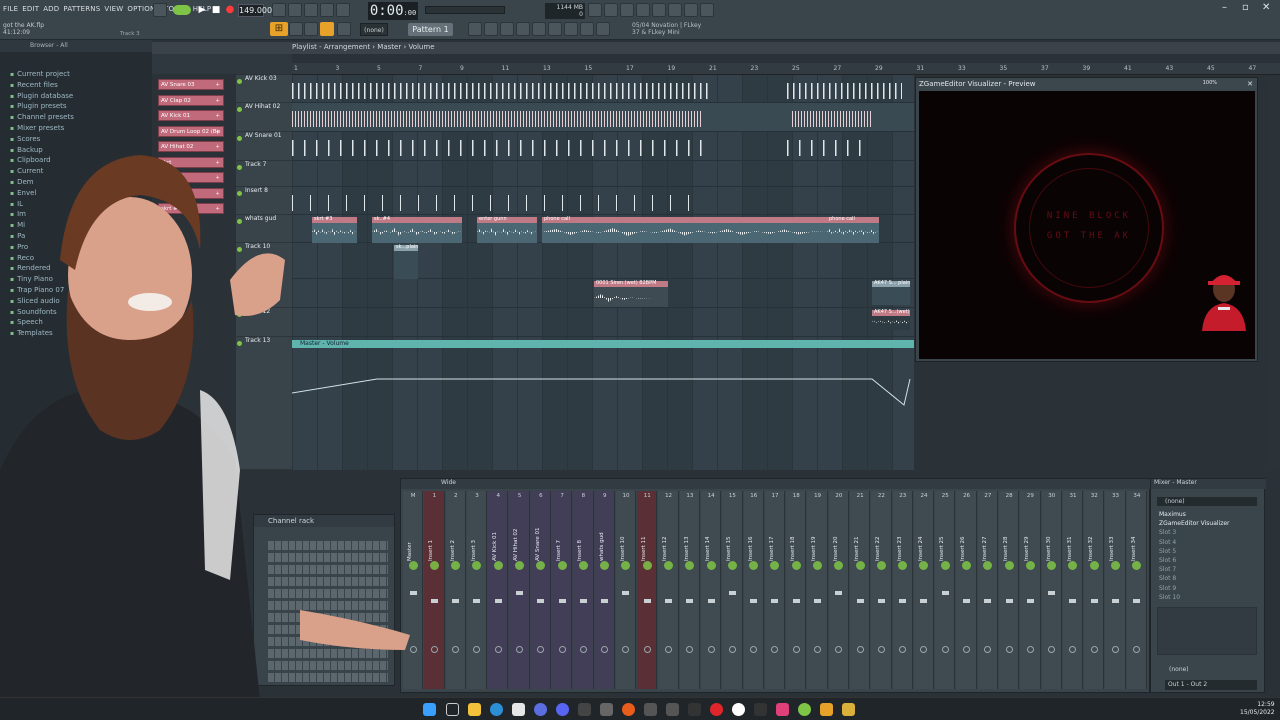 Image resolution: width=1280 pixels, height=720 pixels. I want to click on mixer-strip: 11 Insert 11, so click(647, 590).